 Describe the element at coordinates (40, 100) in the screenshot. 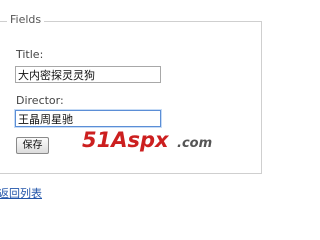

I see `director-label: Director:` at that location.